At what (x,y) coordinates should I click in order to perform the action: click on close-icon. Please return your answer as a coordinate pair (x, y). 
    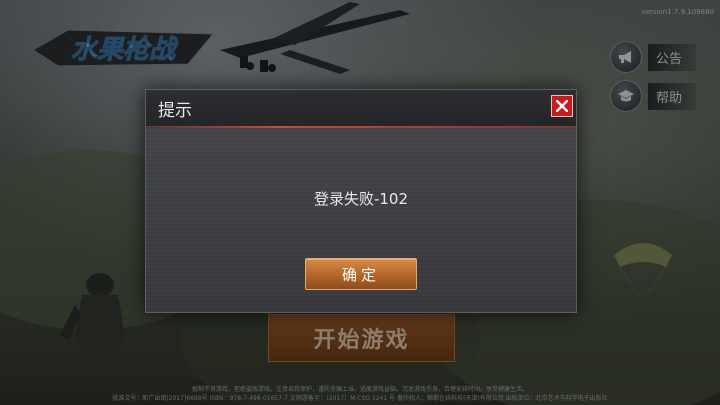
    Looking at the image, I should click on (562, 106).